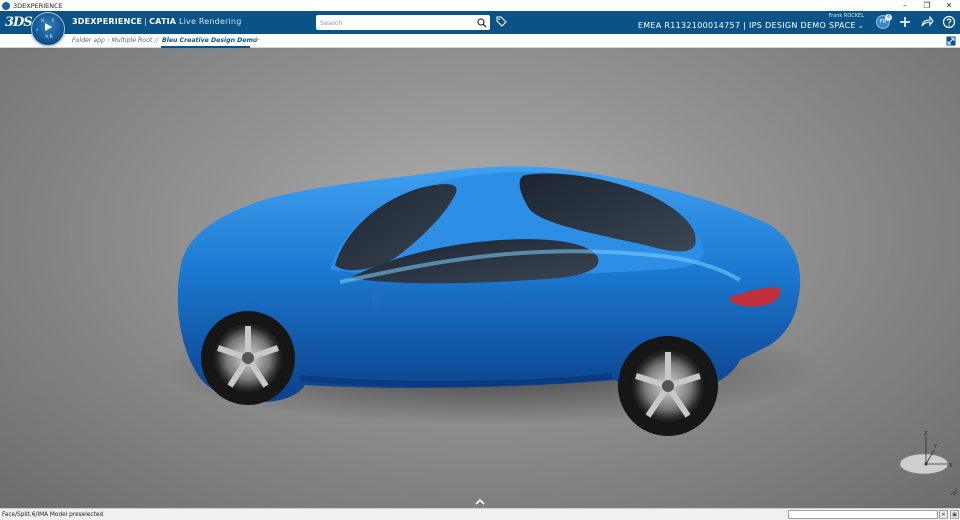 The height and width of the screenshot is (520, 960). Describe the element at coordinates (927, 22) in the screenshot. I see `share-icon` at that location.